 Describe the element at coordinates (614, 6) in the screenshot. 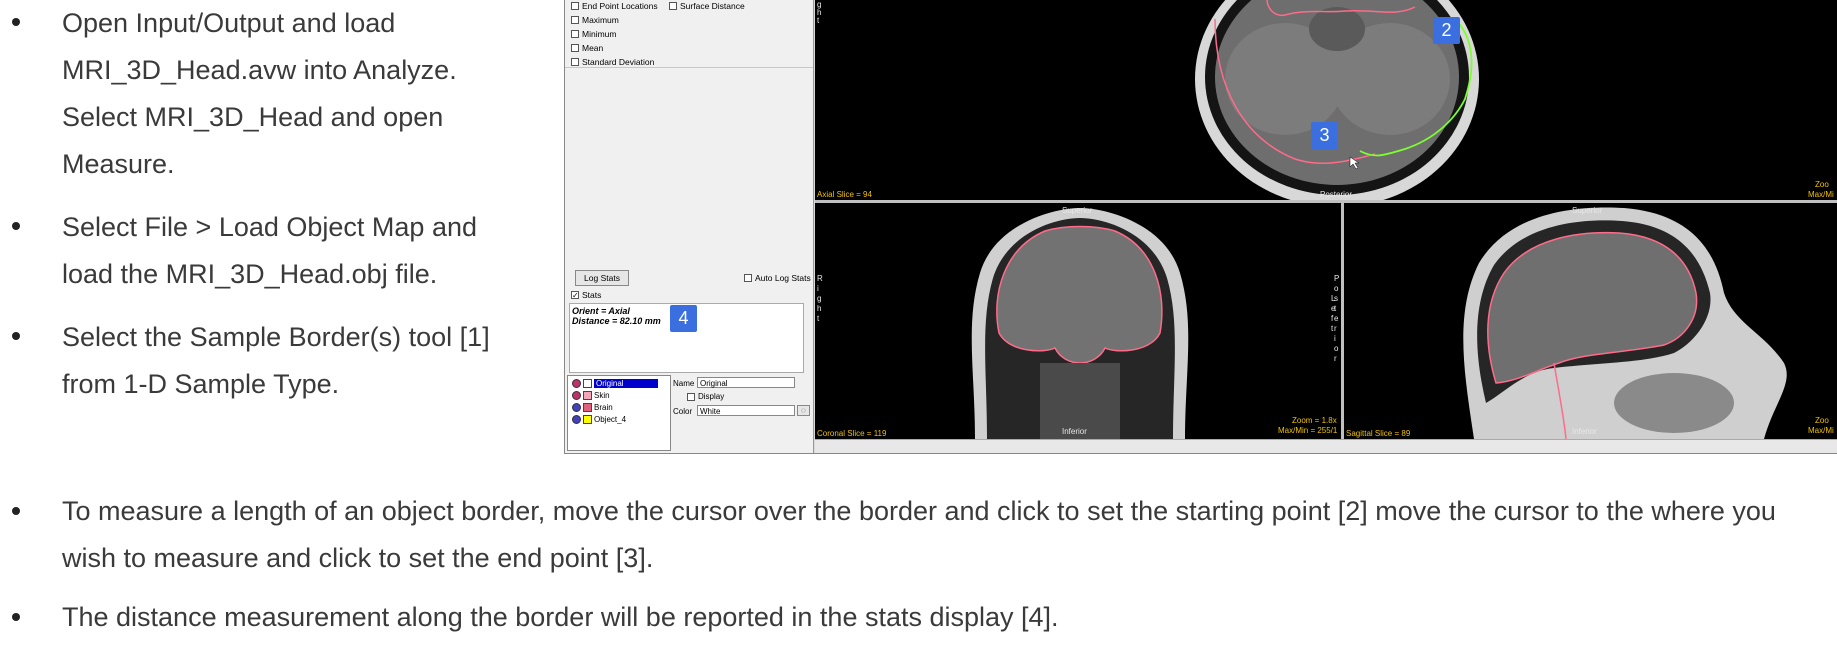

I see `option-end-point-locations: End Point Locations` at that location.